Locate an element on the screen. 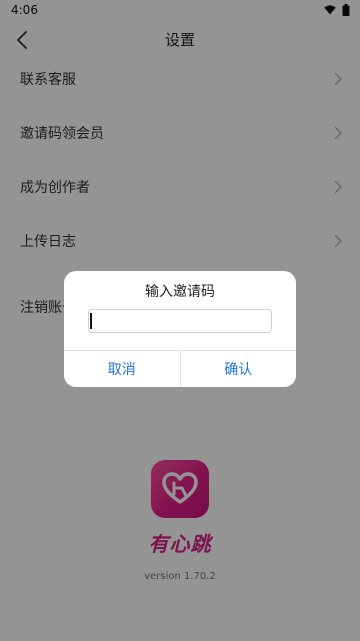 This screenshot has height=641, width=360. dialog-actions: 取消 确认 is located at coordinates (180, 368).